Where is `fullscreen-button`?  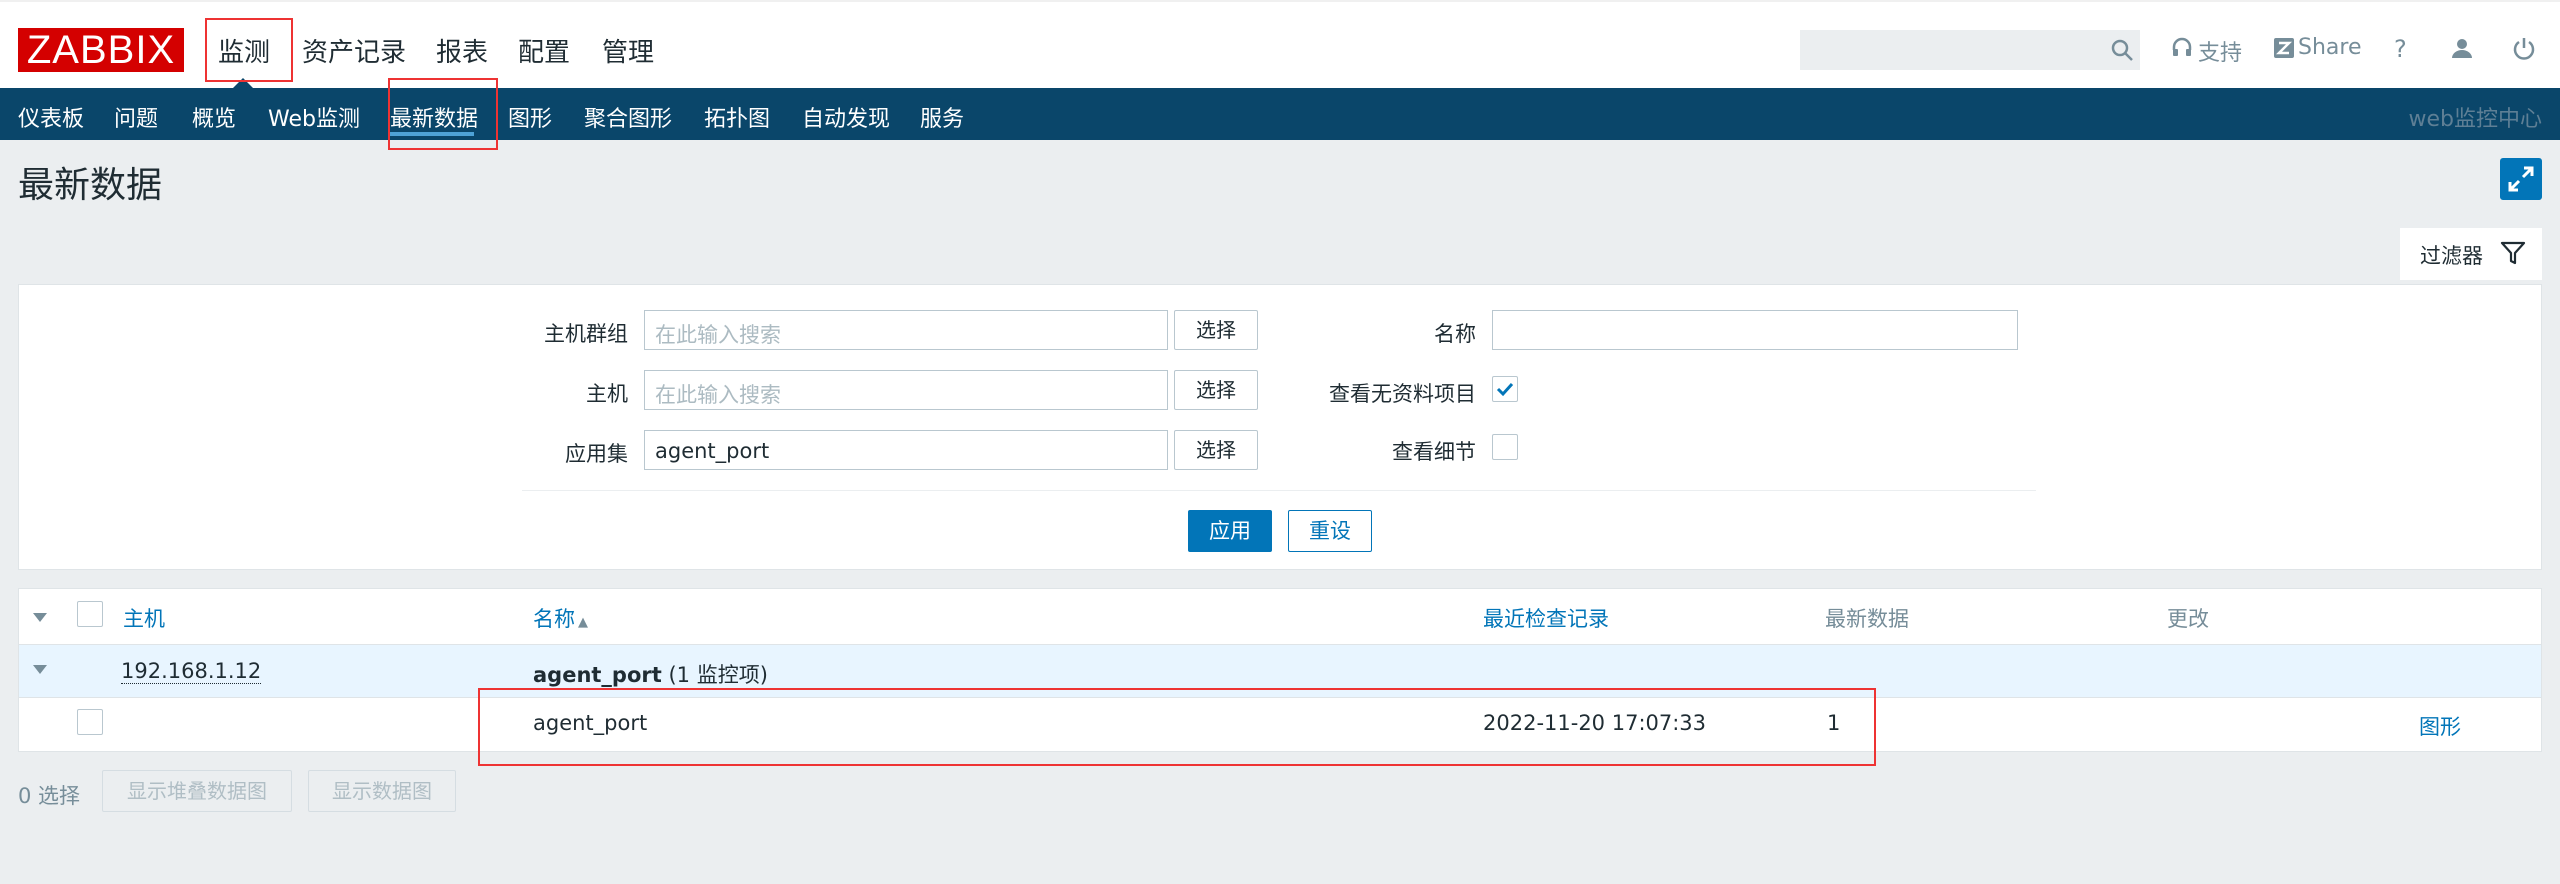
fullscreen-button is located at coordinates (2521, 179).